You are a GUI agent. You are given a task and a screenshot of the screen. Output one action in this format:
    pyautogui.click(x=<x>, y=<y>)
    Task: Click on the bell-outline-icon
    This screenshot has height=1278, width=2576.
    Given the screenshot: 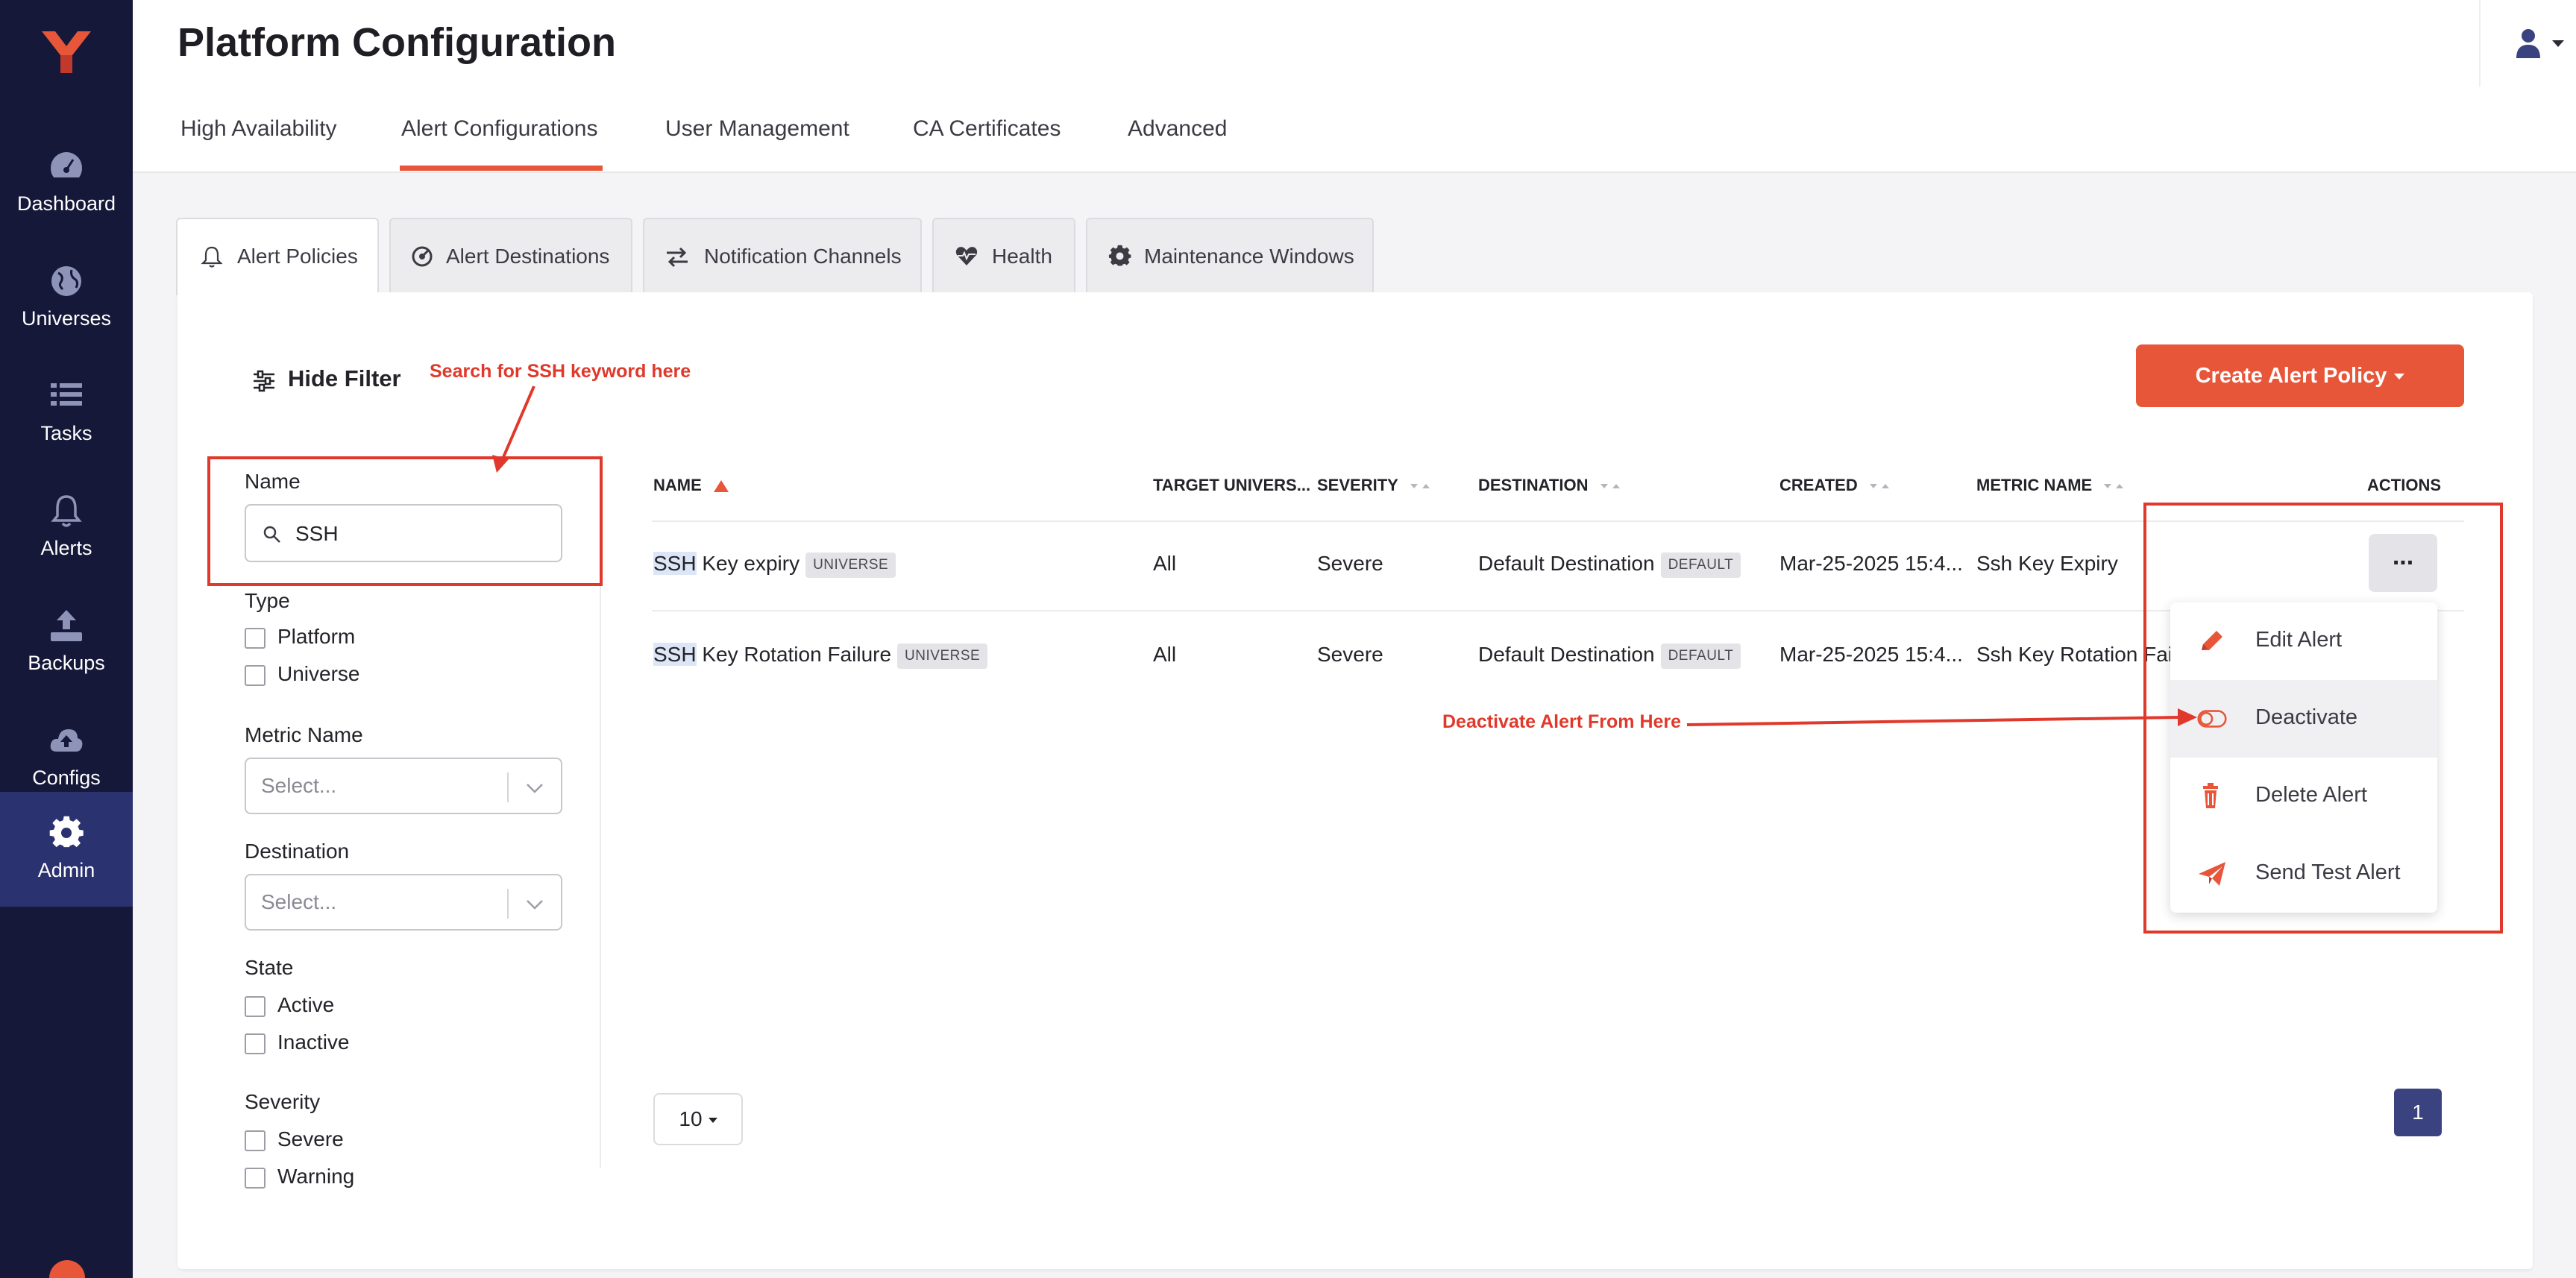 What is the action you would take?
    pyautogui.click(x=212, y=257)
    